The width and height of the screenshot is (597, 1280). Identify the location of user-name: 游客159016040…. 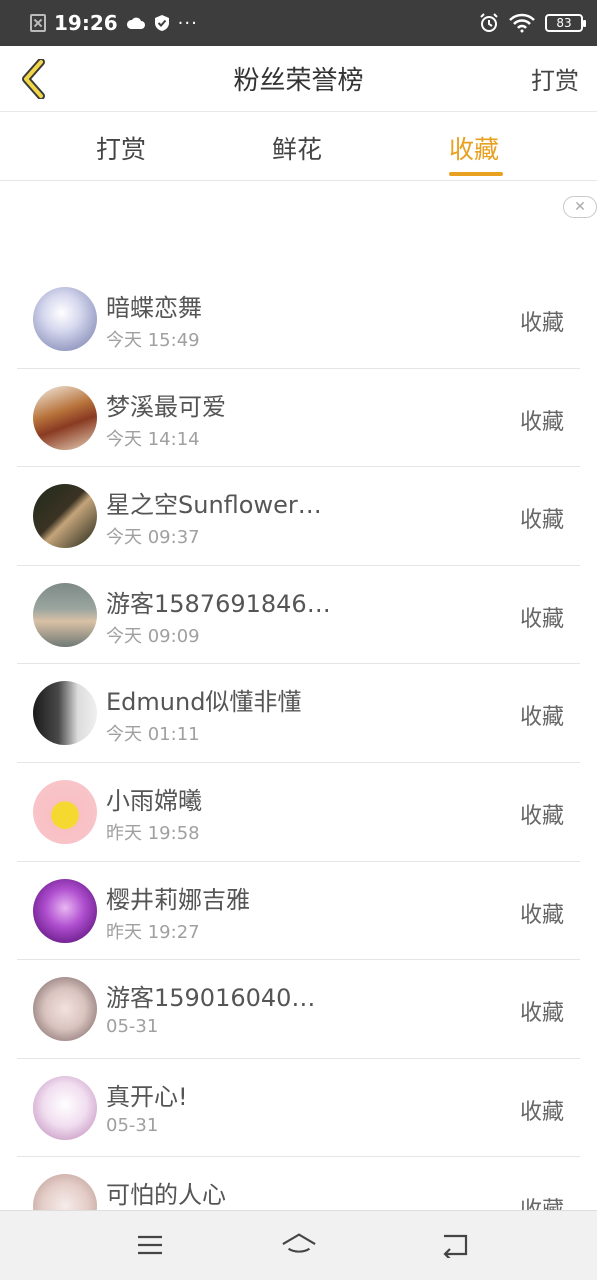
(211, 998).